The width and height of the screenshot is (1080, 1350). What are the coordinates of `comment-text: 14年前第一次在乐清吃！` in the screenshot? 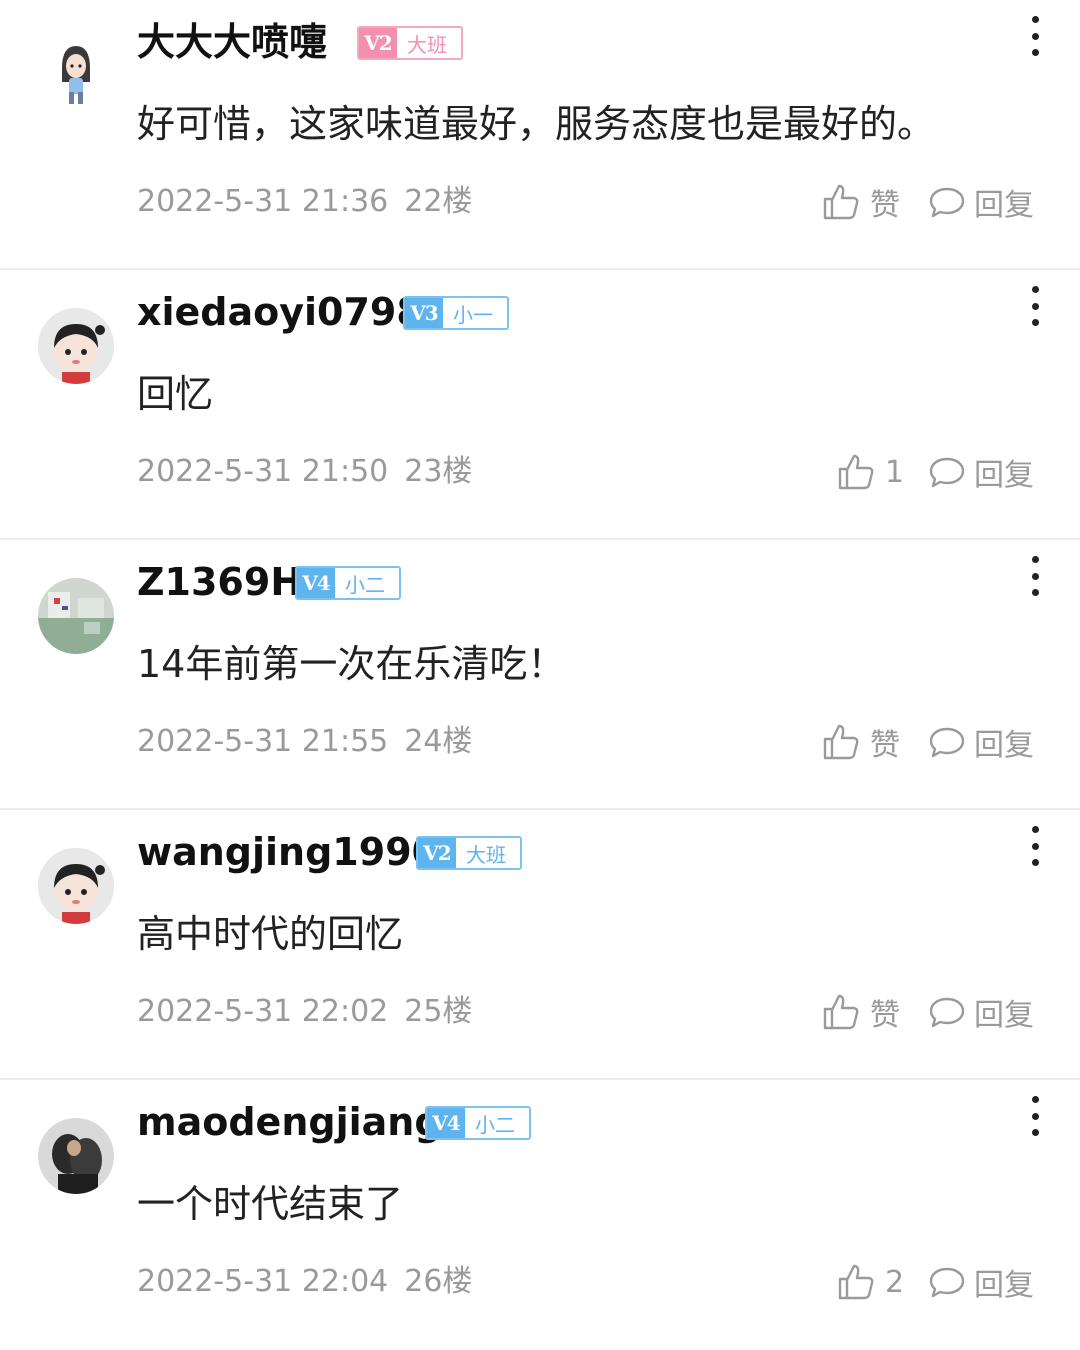 It's located at (351, 664).